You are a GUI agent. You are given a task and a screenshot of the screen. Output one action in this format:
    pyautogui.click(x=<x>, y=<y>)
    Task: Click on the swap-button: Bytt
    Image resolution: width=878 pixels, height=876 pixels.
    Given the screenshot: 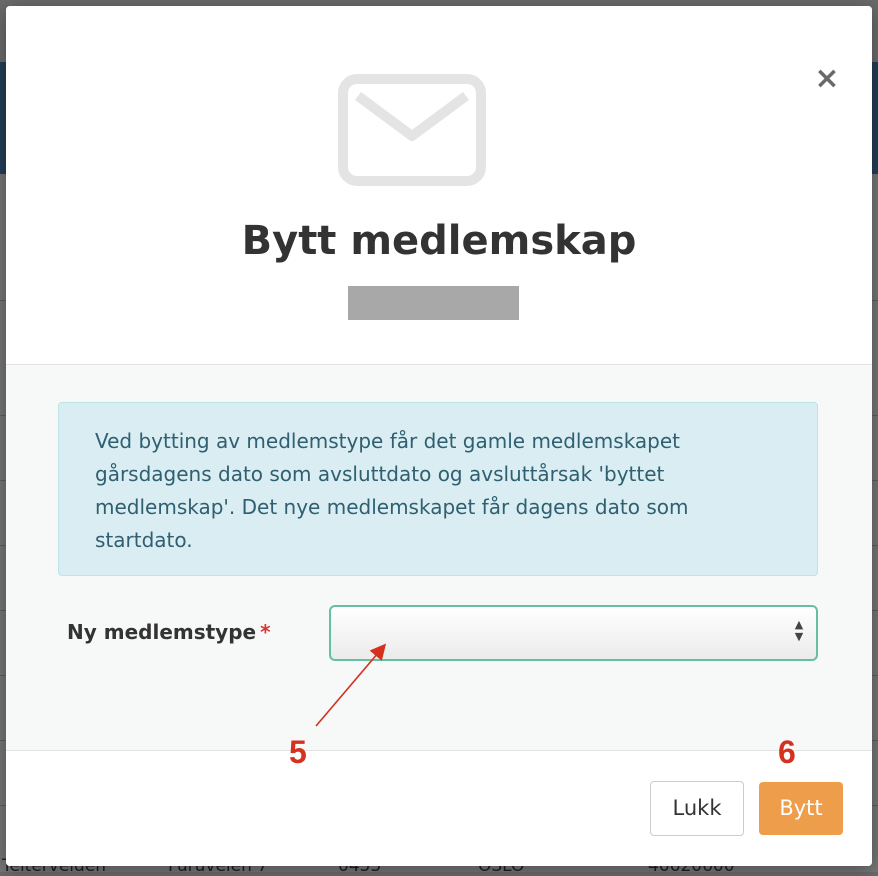 What is the action you would take?
    pyautogui.click(x=801, y=808)
    